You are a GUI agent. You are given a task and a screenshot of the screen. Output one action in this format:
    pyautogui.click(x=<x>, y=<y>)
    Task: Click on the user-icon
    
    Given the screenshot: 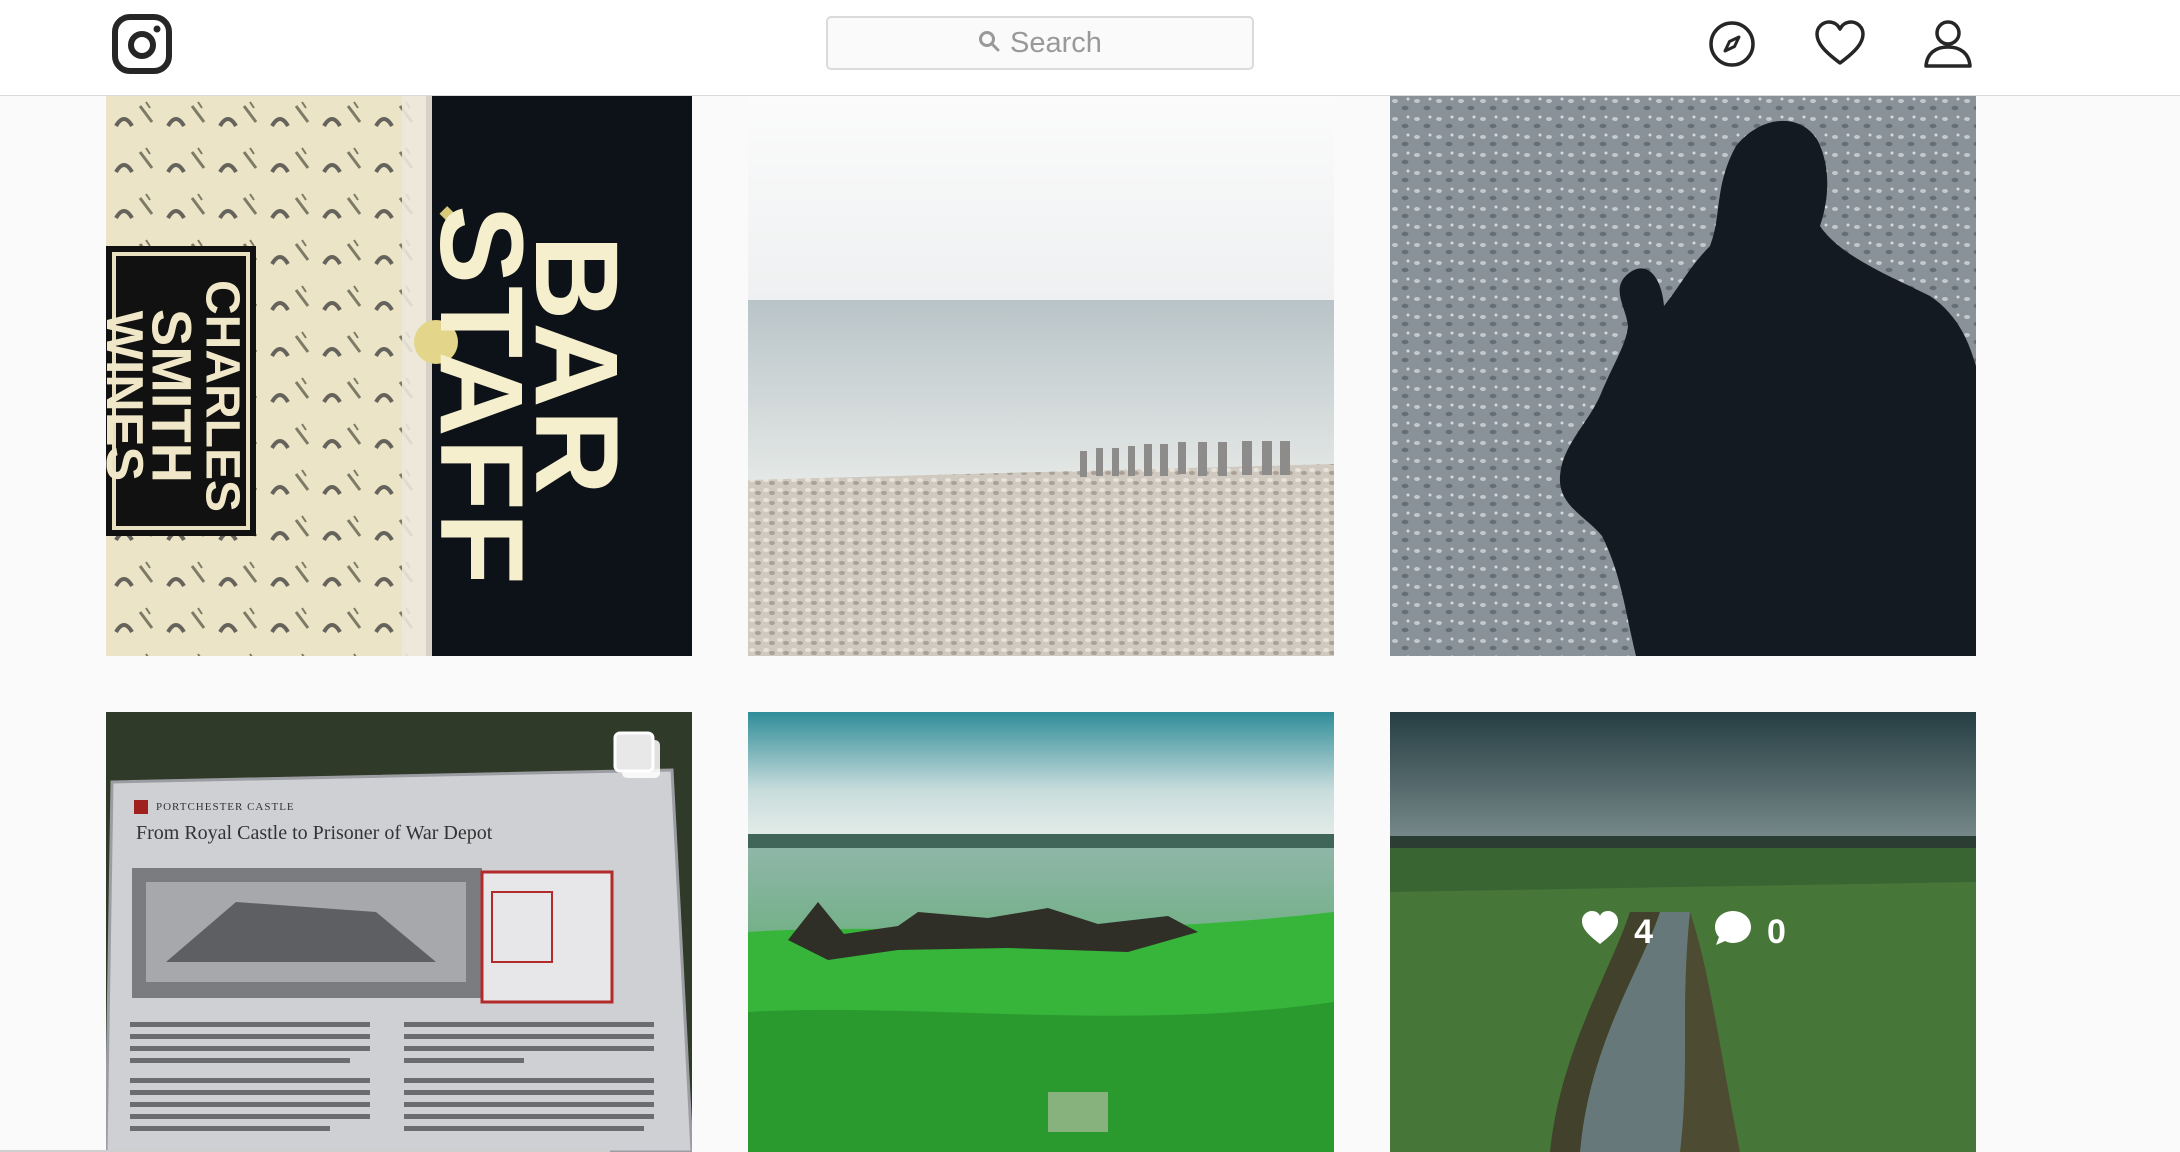 What is the action you would take?
    pyautogui.click(x=1948, y=44)
    